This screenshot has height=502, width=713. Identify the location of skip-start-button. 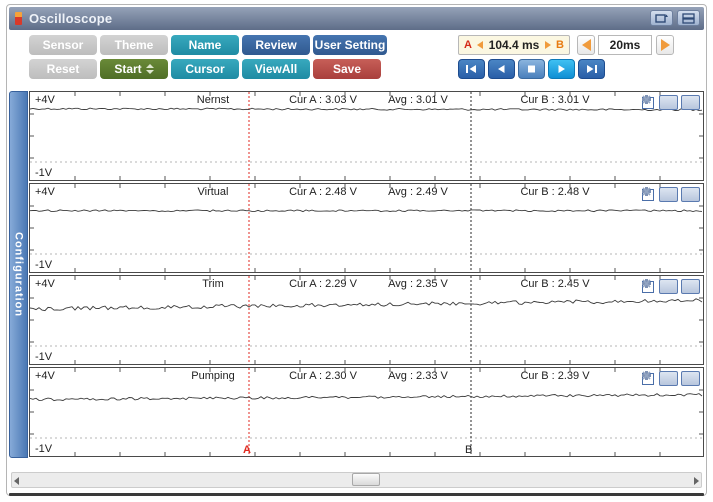
(471, 69).